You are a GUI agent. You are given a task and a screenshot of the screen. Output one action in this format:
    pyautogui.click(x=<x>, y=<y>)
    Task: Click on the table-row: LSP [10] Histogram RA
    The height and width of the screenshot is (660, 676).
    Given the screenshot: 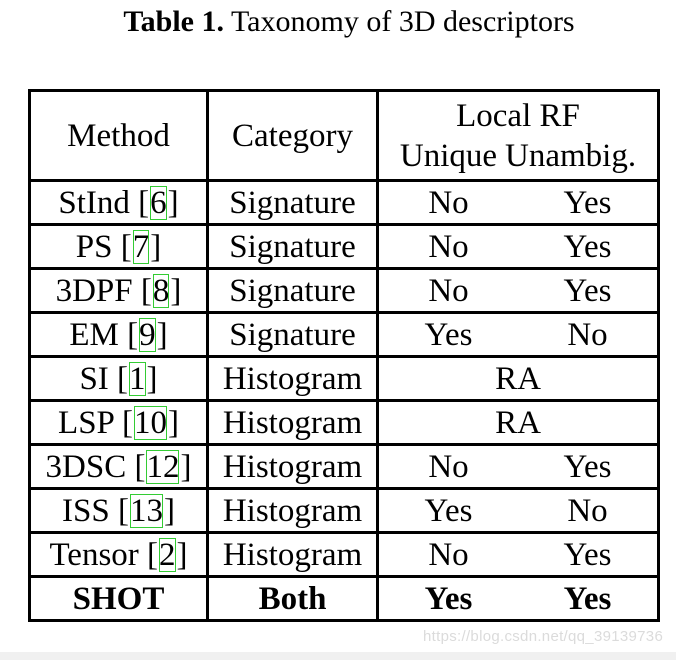 What is the action you would take?
    pyautogui.click(x=344, y=422)
    